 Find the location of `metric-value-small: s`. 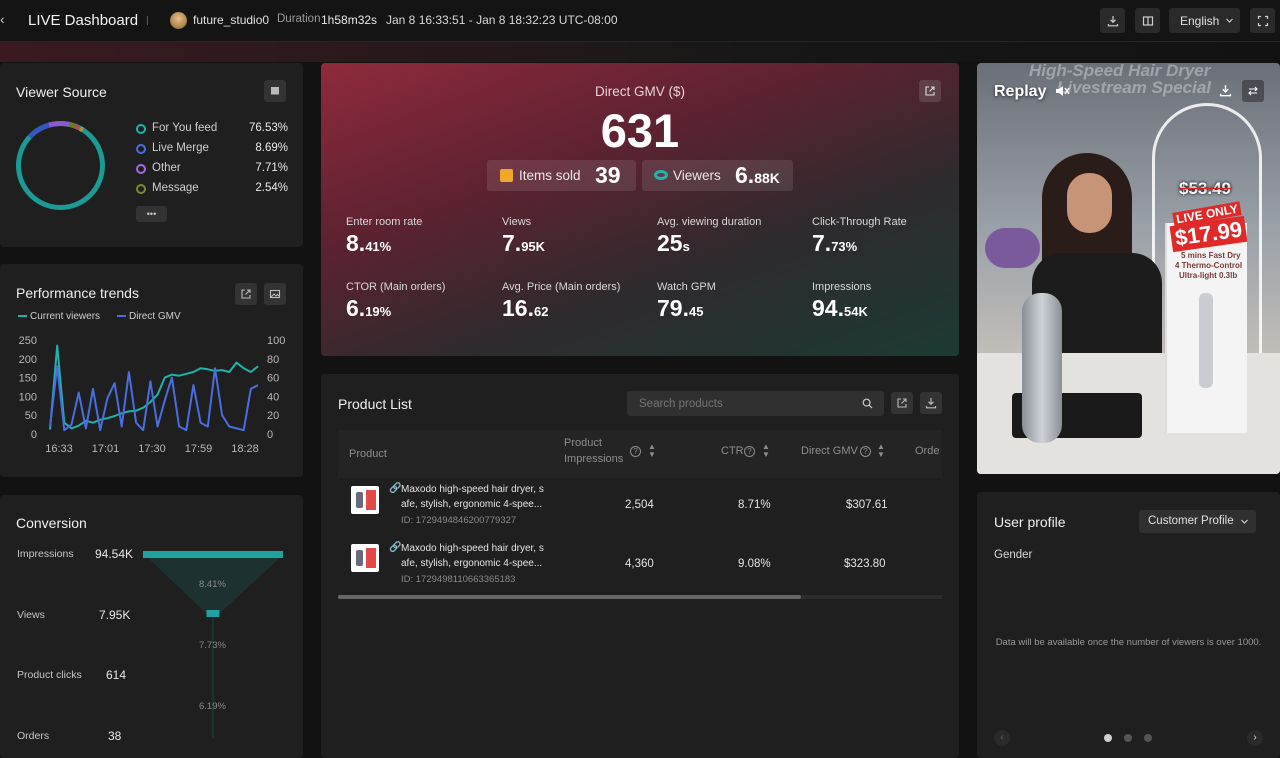

metric-value-small: s is located at coordinates (686, 246).